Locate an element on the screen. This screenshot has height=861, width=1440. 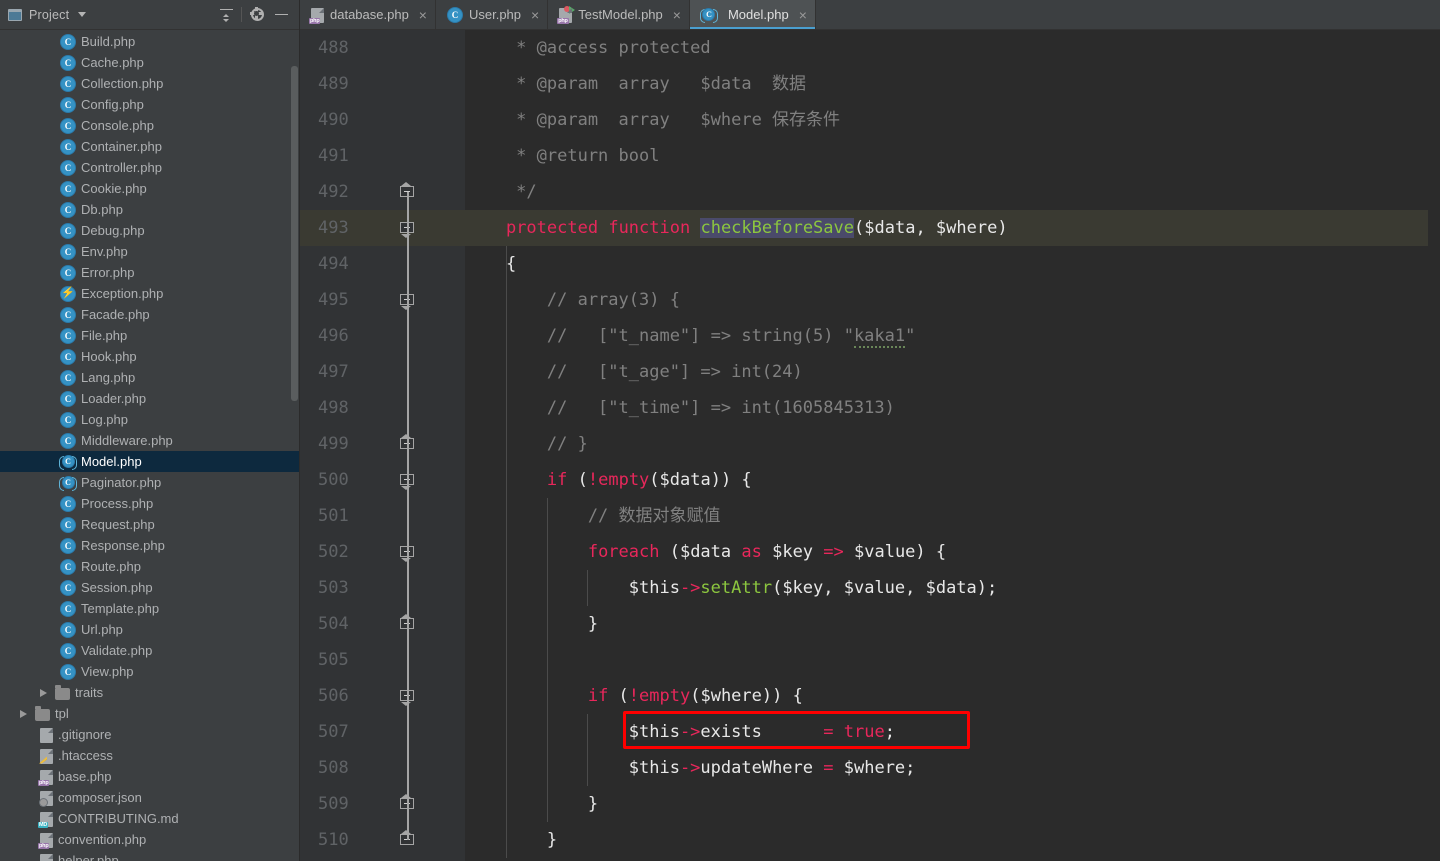
code-line: */ is located at coordinates (952, 192).